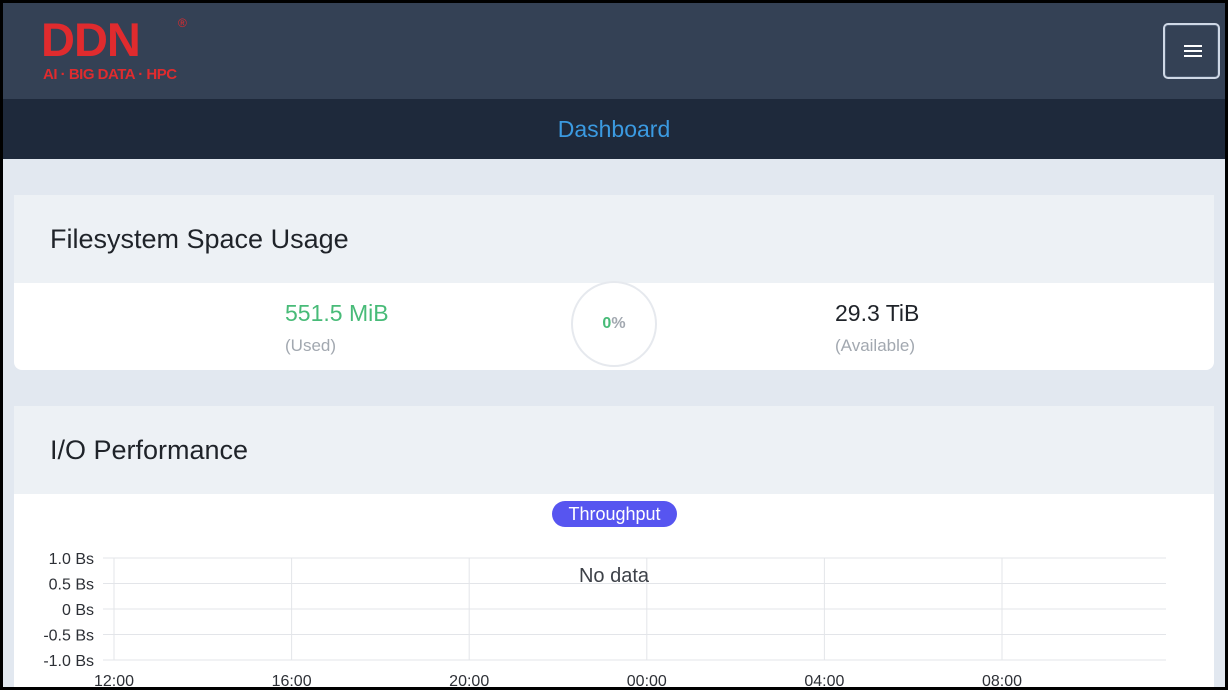 This screenshot has height=690, width=1228. I want to click on filesystem-card-body: 551.5 MiB (Used) 0% 29.3 TiB (Available), so click(614, 325).